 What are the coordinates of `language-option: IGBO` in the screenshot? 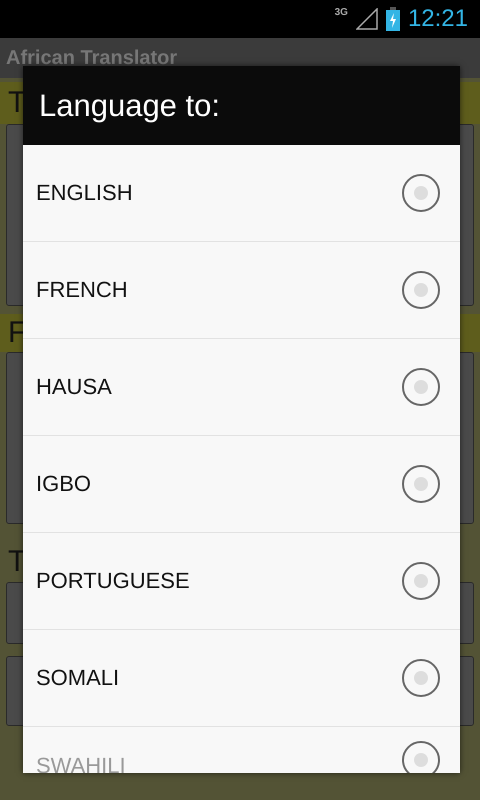 It's located at (241, 484).